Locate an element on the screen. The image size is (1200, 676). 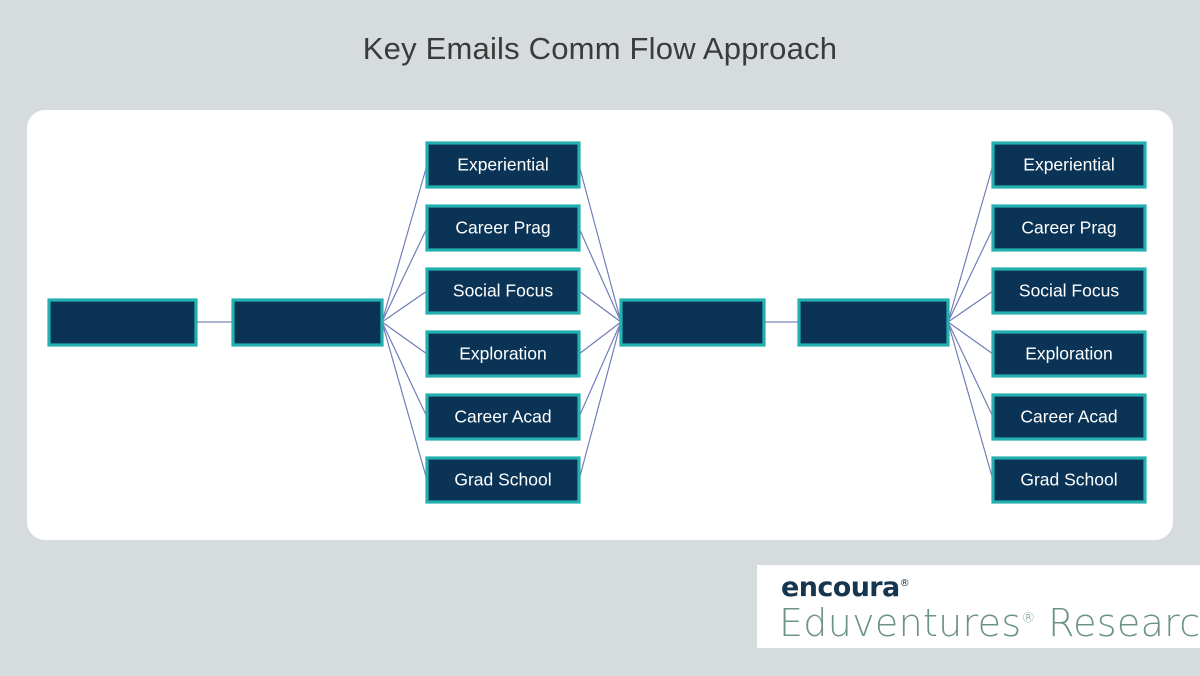
connector-grad-school-to-stage3 is located at coordinates (600, 401).